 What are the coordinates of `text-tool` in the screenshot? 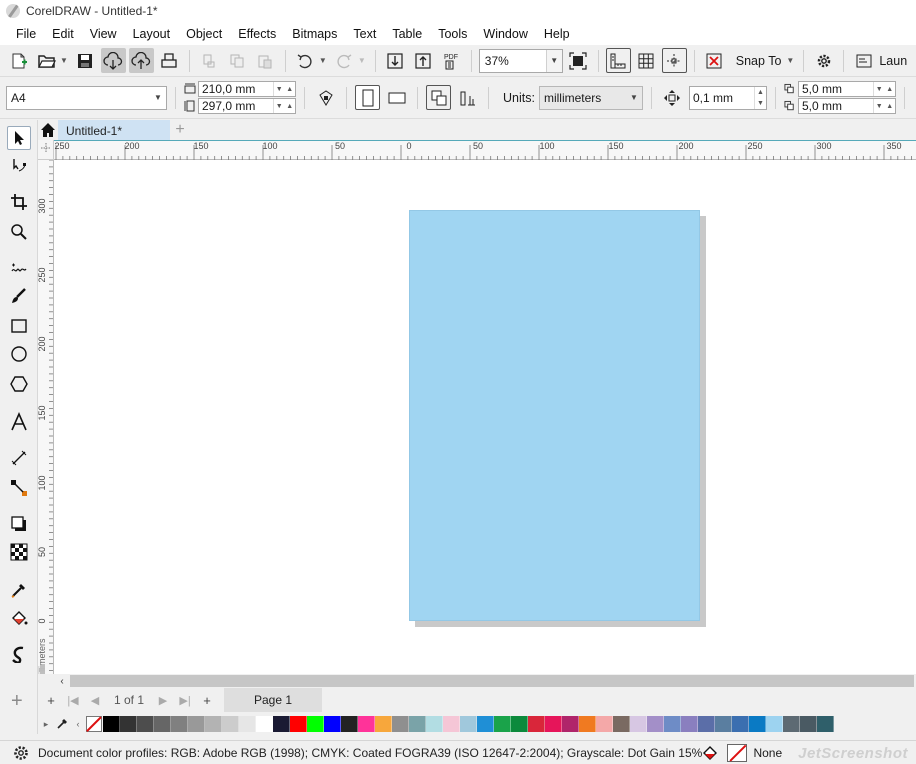 It's located at (19, 422).